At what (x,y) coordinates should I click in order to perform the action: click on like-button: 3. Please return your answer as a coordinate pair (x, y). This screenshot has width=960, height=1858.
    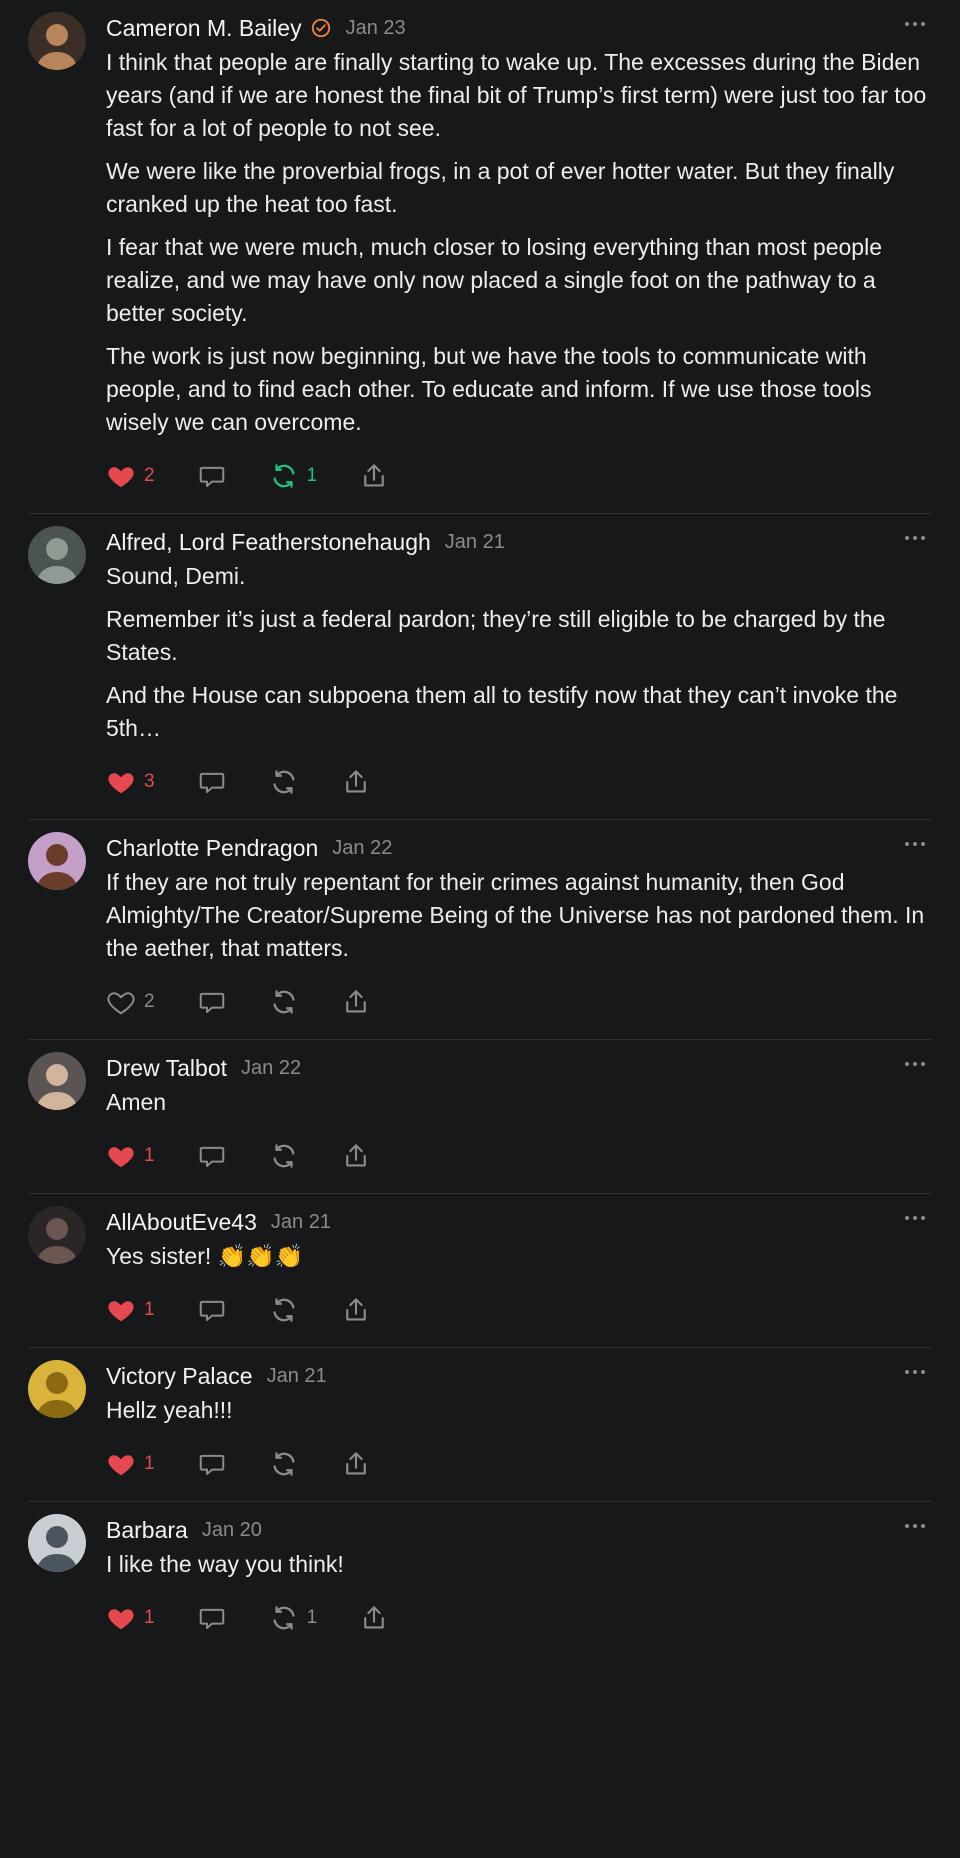
    Looking at the image, I should click on (130, 782).